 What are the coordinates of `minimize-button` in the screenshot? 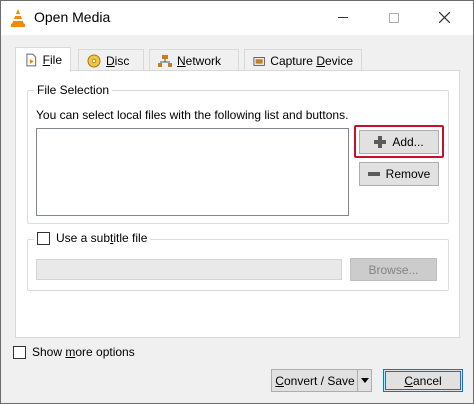 It's located at (343, 17).